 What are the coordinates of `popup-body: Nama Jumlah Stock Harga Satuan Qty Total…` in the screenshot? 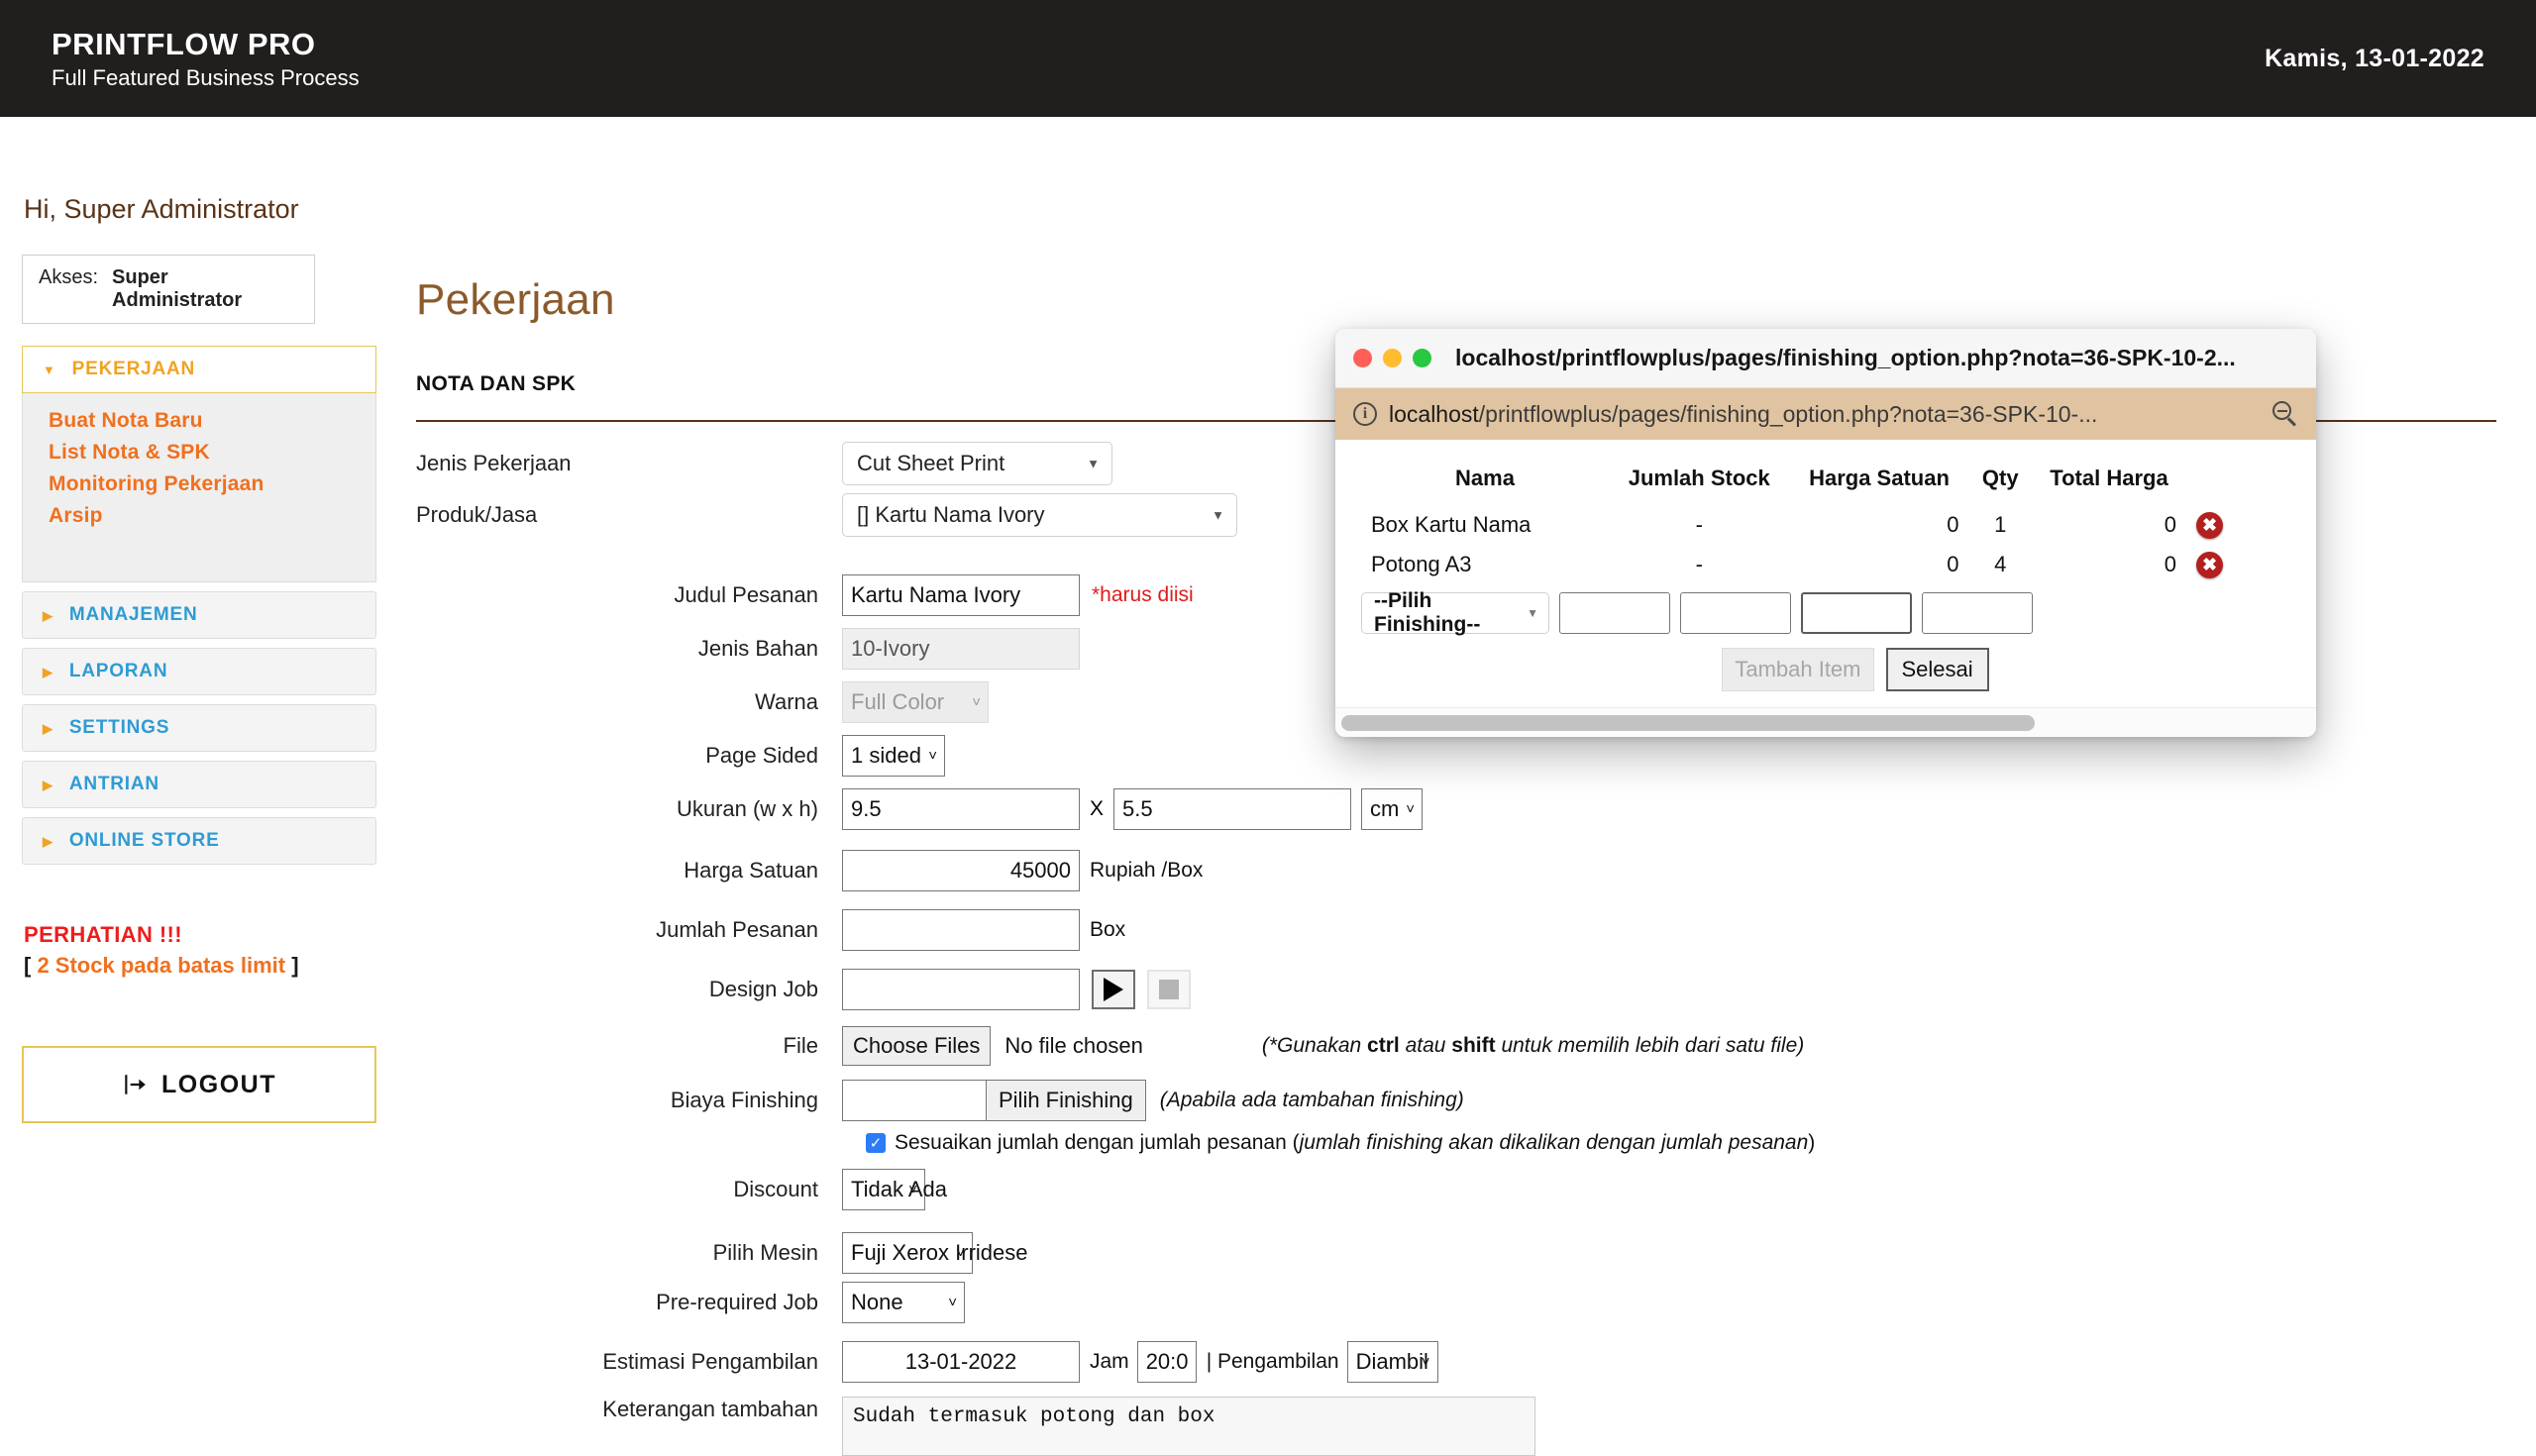 It's located at (1825, 573).